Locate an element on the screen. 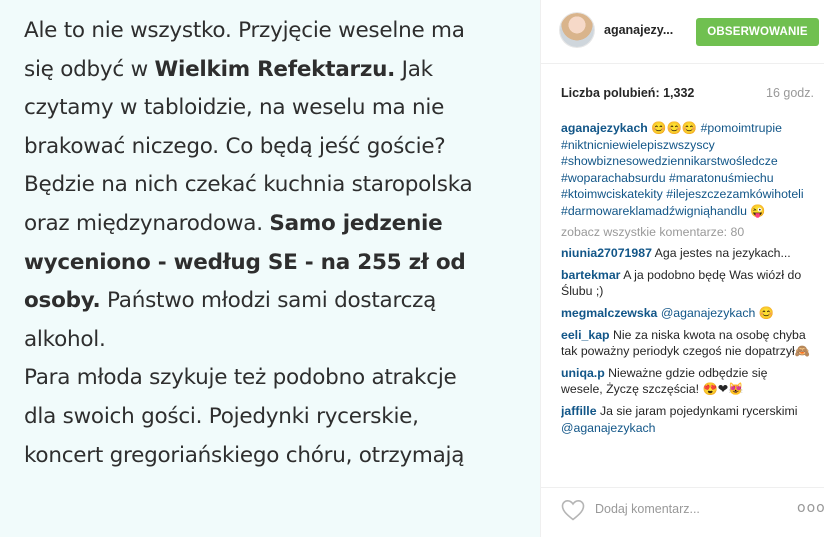  caption-tail-emoji: 😜 is located at coordinates (758, 210).